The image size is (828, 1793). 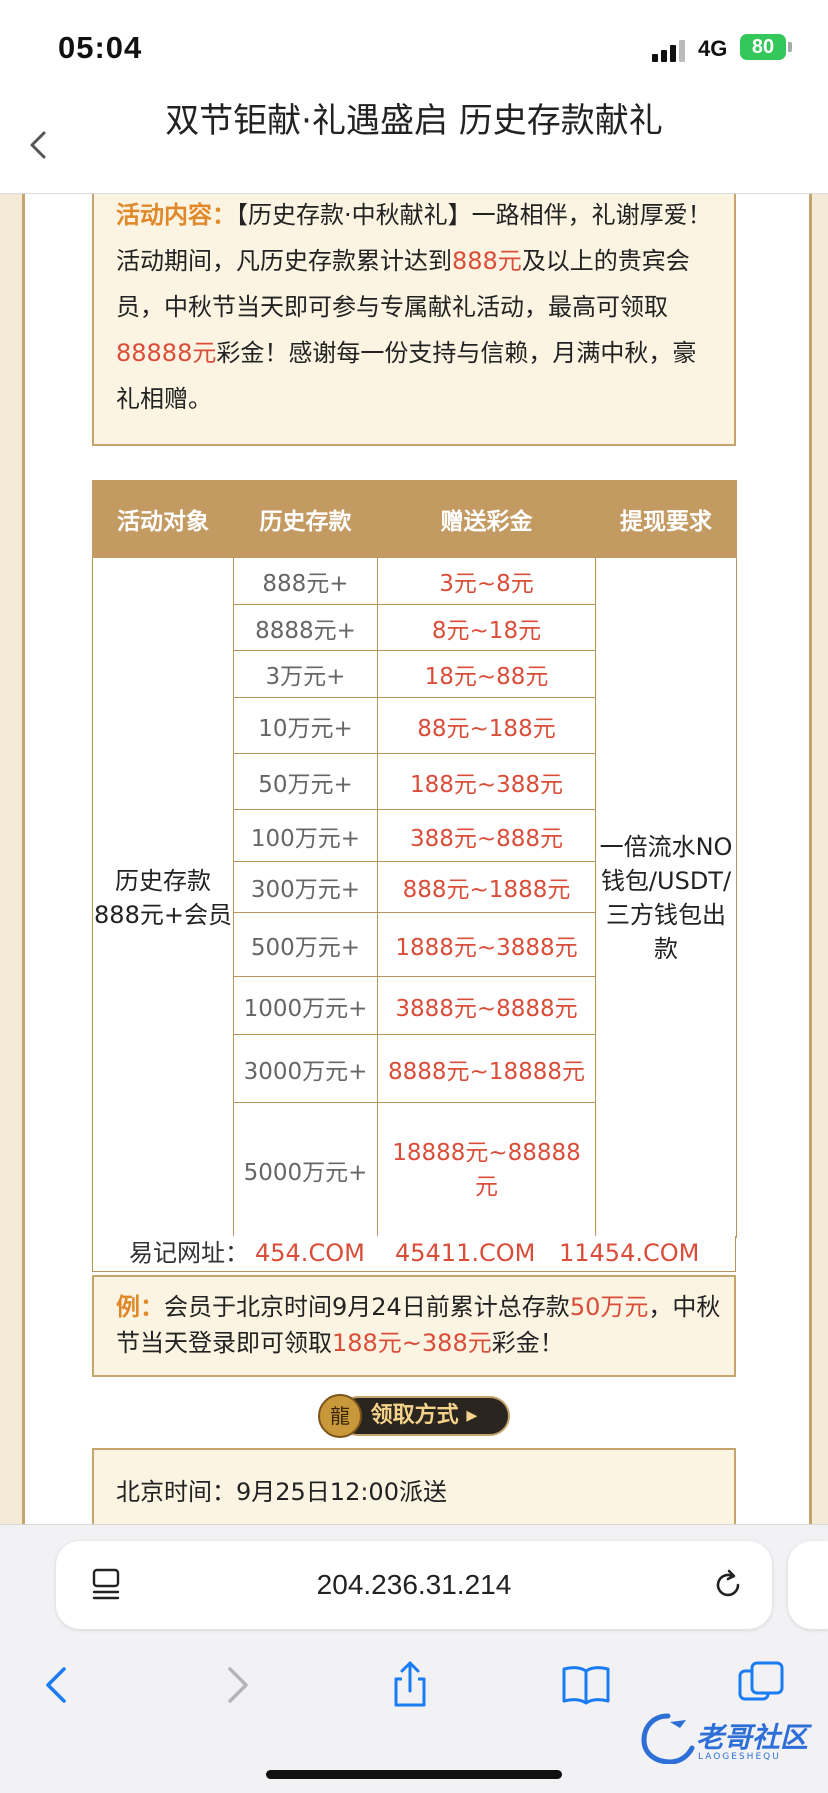 I want to click on dragon-logo-icon, so click(x=668, y=1738).